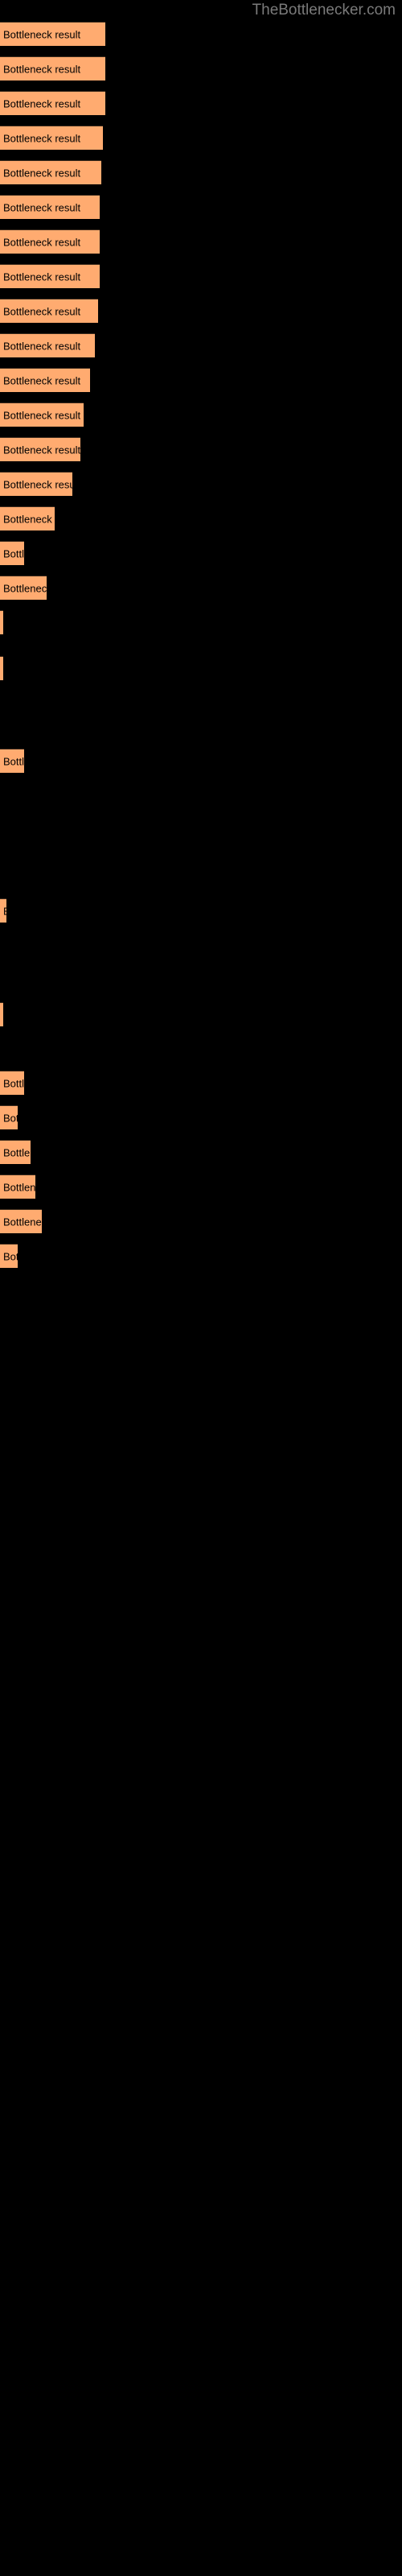 The height and width of the screenshot is (2576, 402). What do you see at coordinates (1, 1014) in the screenshot?
I see `bar-22: Bottleneck result` at bounding box center [1, 1014].